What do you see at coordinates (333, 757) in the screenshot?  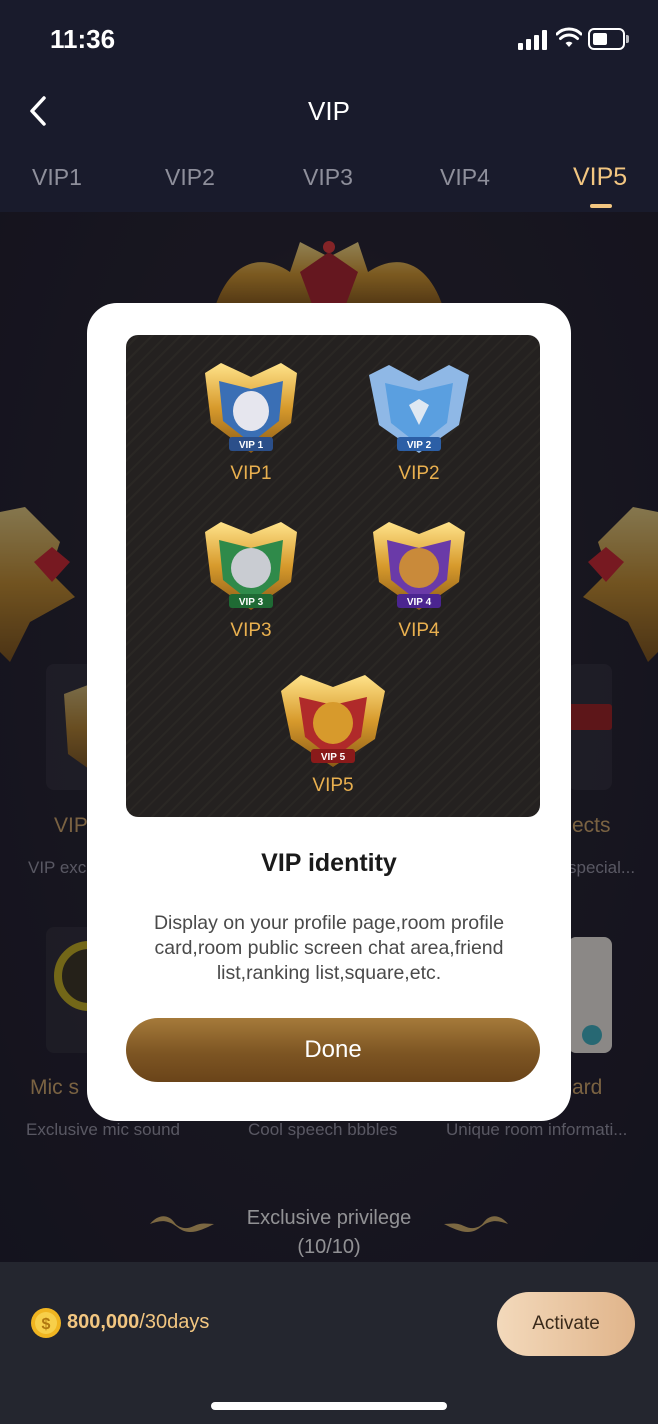 I see `vip5-plate: VIP 5` at bounding box center [333, 757].